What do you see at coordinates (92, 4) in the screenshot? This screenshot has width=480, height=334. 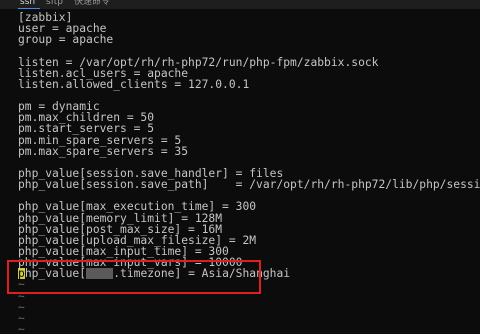 I see `tab-quick-commands: 快速命令` at bounding box center [92, 4].